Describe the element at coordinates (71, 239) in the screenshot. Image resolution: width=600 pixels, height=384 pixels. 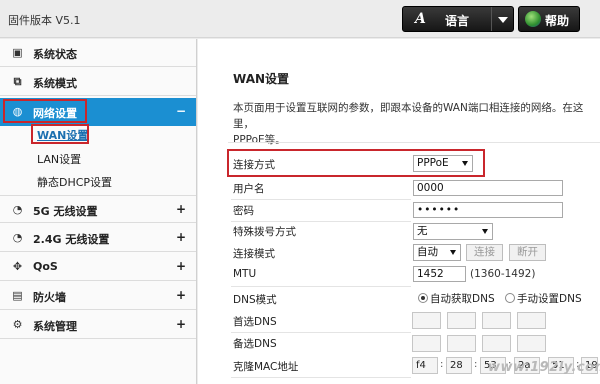
I see `sidebar-item-label: 2.4G 无线设置` at that location.